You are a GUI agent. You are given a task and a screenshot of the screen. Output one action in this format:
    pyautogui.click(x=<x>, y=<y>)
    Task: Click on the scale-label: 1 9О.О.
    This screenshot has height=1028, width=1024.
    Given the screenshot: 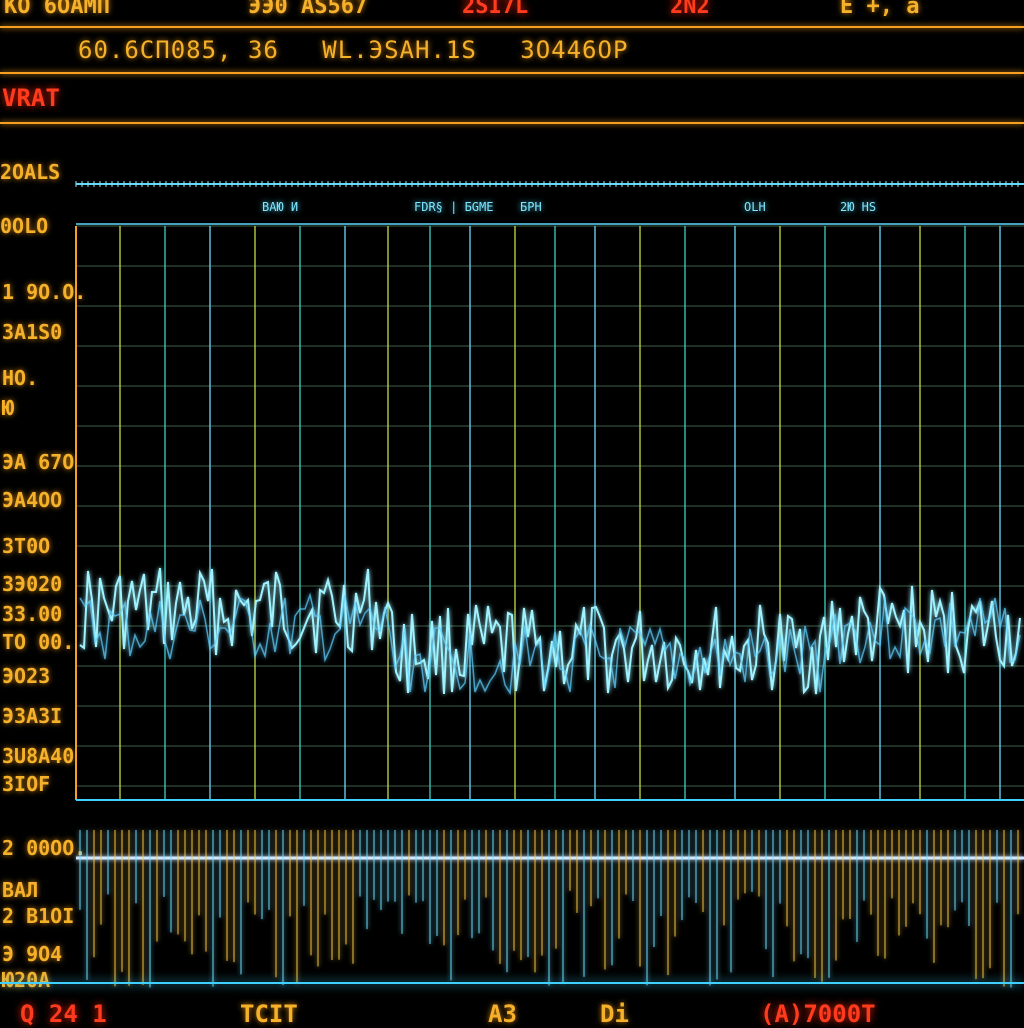 What is the action you would take?
    pyautogui.click(x=44, y=292)
    